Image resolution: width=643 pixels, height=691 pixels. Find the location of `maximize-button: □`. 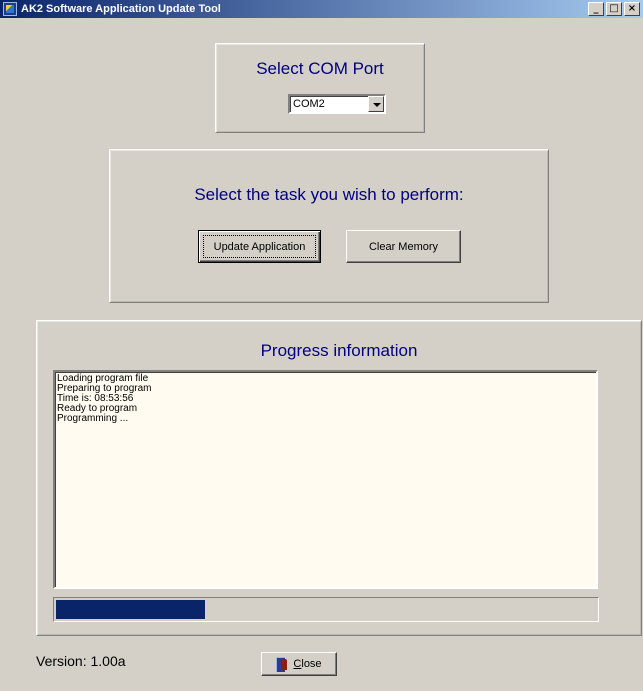

maximize-button: □ is located at coordinates (614, 9).